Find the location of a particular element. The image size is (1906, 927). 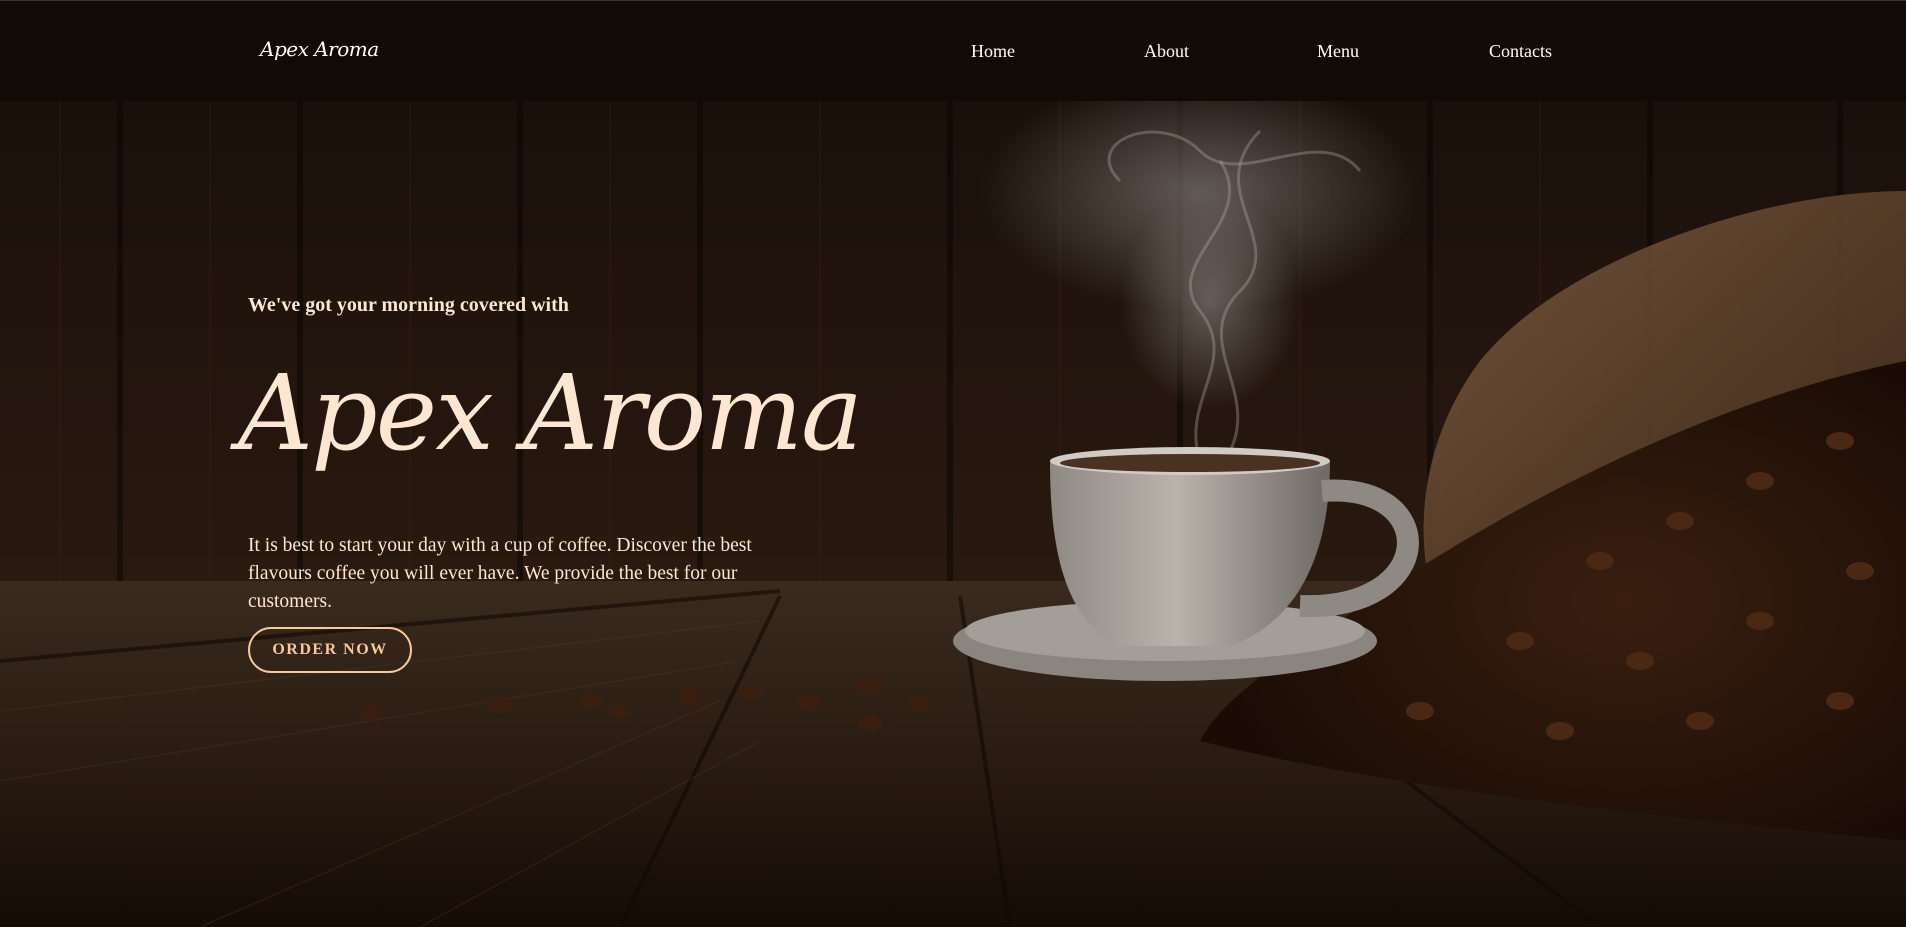

hero-eyebrow: We've got your morning covered with is located at coordinates (408, 305).